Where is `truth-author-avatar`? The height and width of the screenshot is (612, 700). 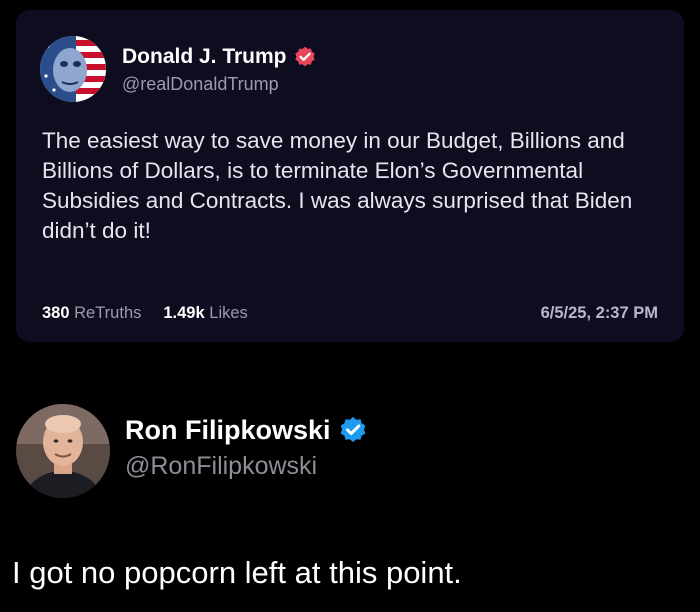
truth-author-avatar is located at coordinates (73, 69).